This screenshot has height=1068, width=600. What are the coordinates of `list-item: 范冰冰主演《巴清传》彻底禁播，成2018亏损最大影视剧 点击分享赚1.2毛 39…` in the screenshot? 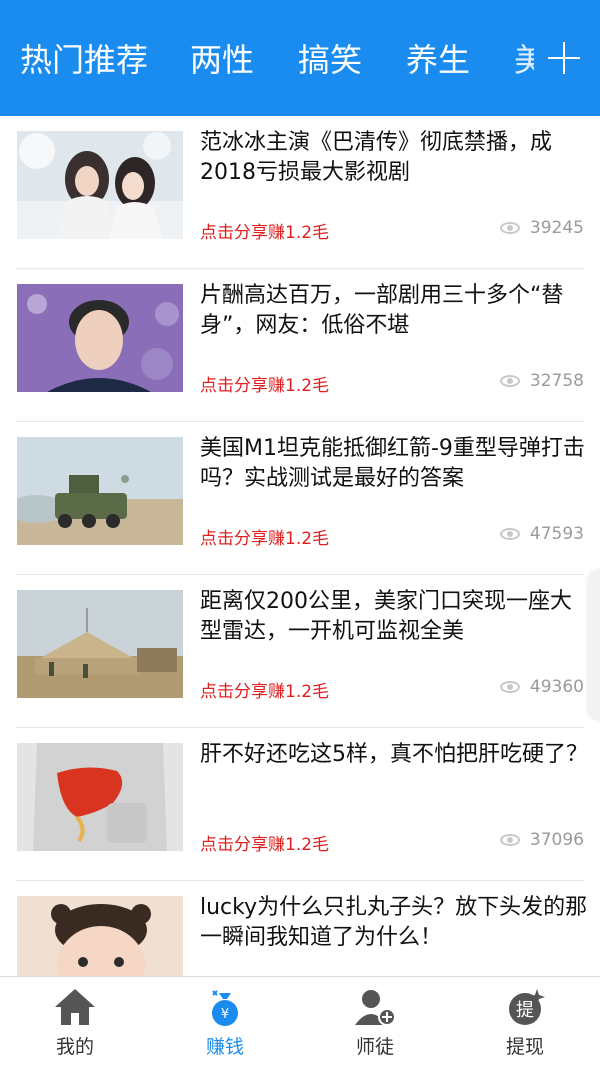 It's located at (300, 192).